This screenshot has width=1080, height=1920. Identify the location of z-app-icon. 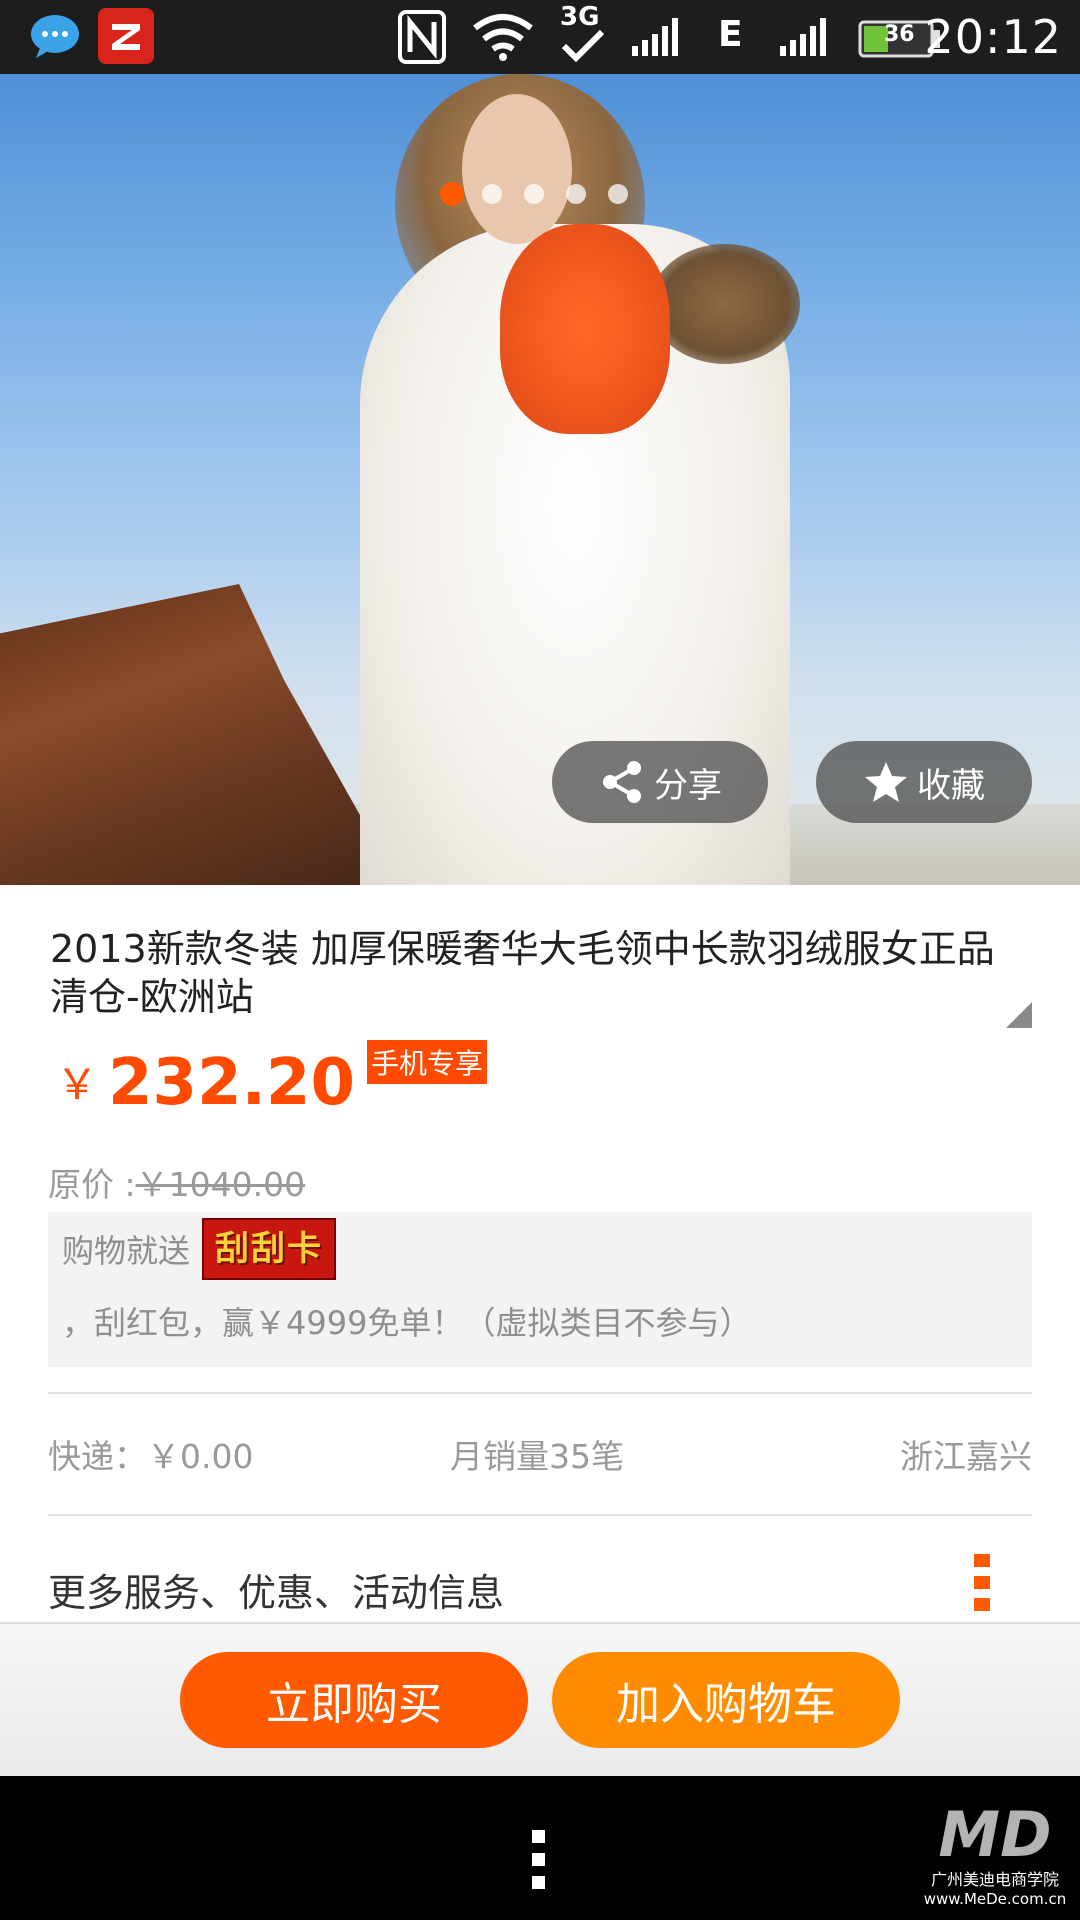
(126, 38).